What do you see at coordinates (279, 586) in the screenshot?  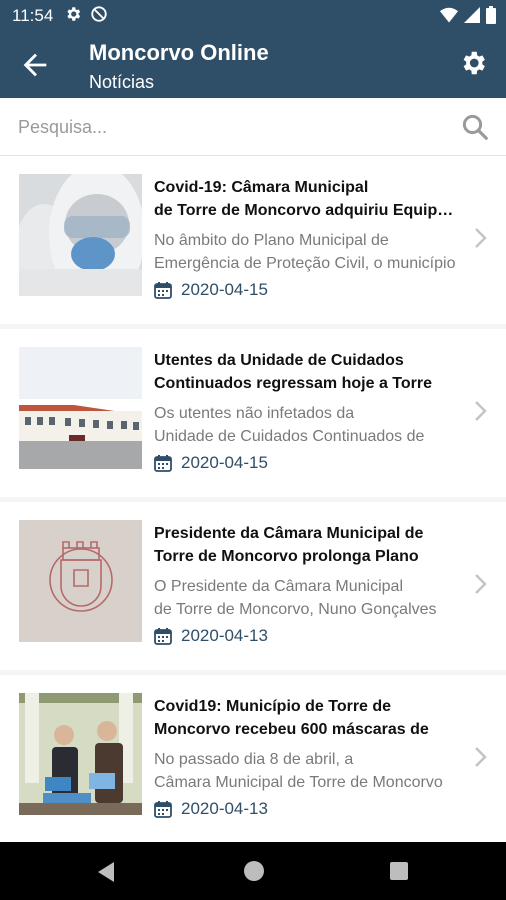 I see `news-summary-line: O Presidente da Câmara Municipal` at bounding box center [279, 586].